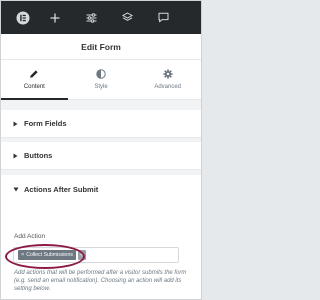  I want to click on panel-header: Edit Form, so click(101, 47).